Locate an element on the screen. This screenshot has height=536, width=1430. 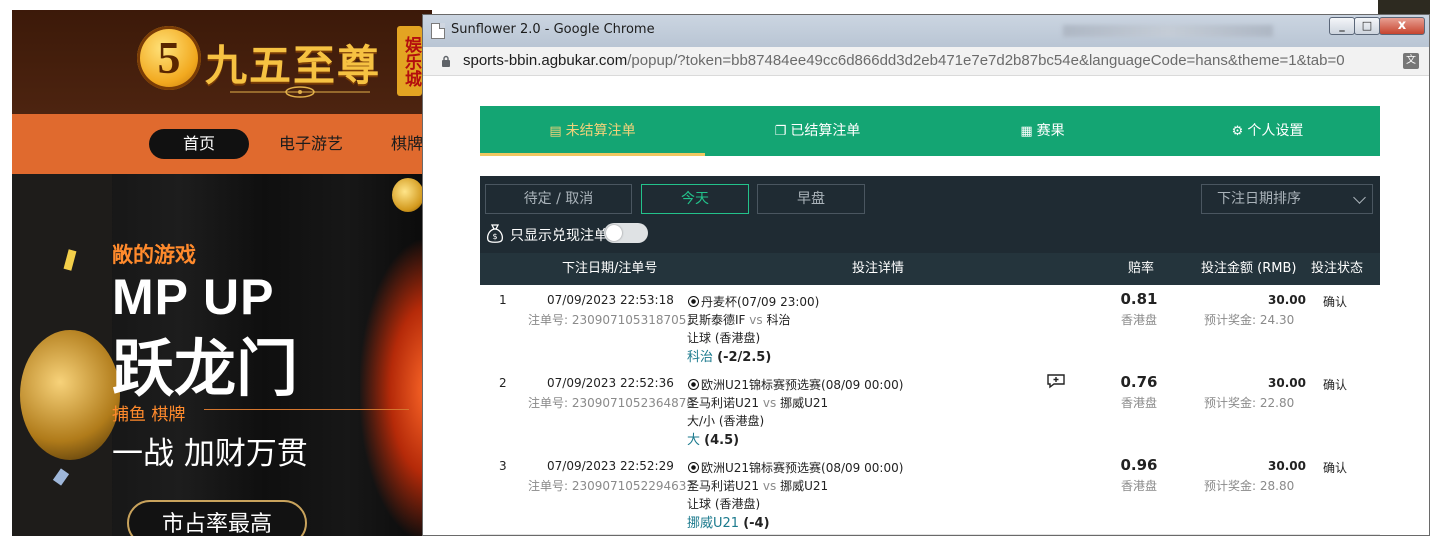
header-stake: 投注金额 (RMB) is located at coordinates (1249, 268).